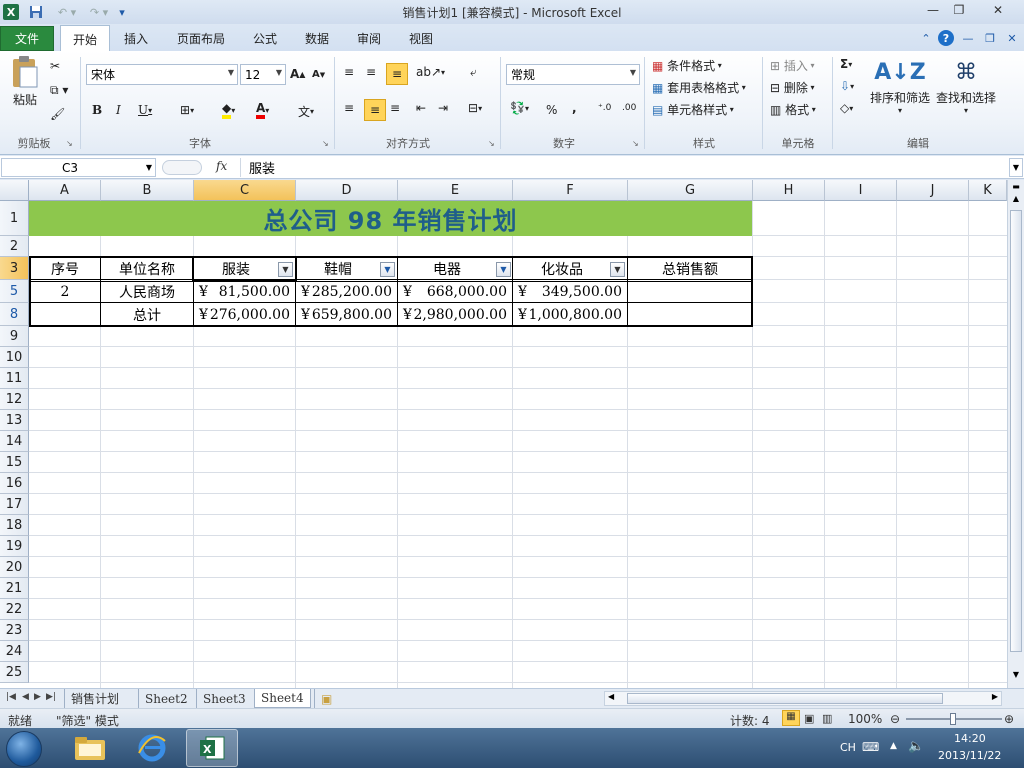  What do you see at coordinates (65, 314) in the screenshot?
I see `cell-a8` at bounding box center [65, 314].